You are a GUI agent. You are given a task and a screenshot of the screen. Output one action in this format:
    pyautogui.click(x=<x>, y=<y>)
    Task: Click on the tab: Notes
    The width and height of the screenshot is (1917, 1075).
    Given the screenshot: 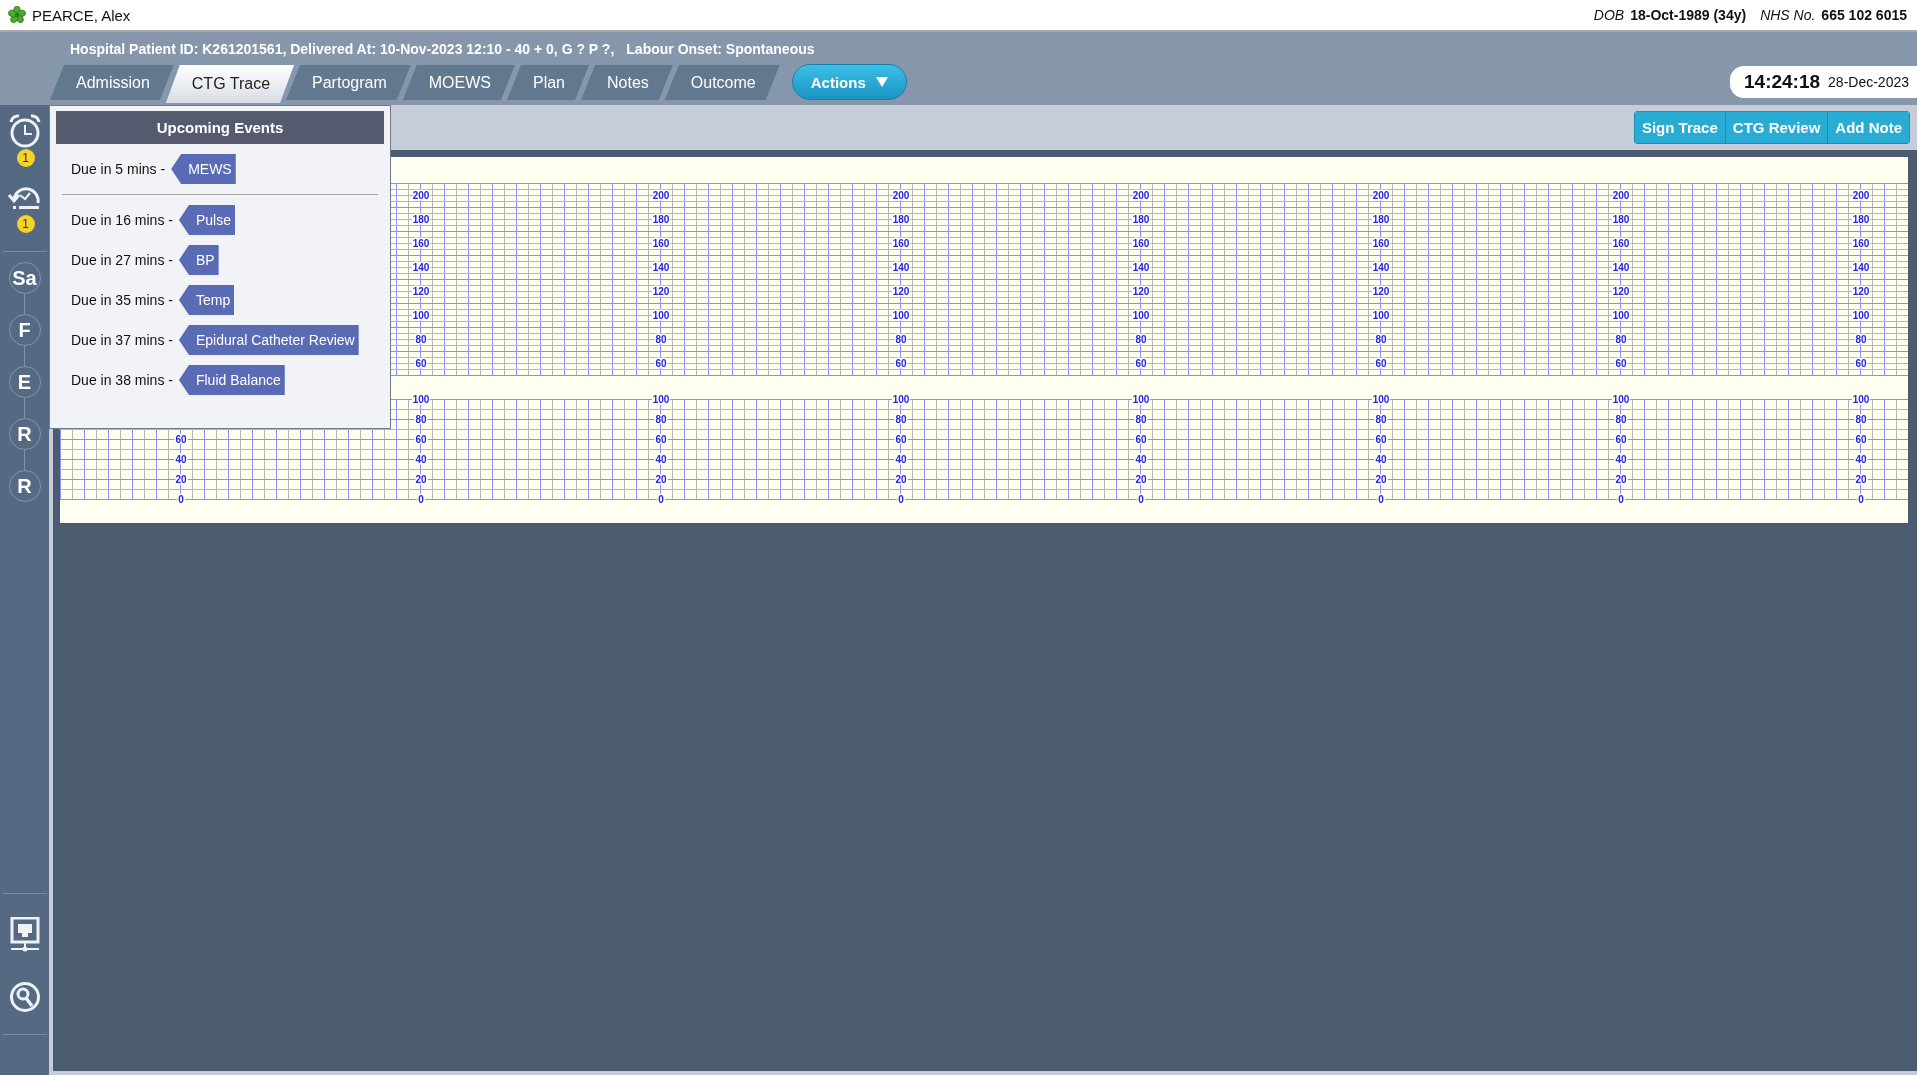 What is the action you would take?
    pyautogui.click(x=627, y=82)
    